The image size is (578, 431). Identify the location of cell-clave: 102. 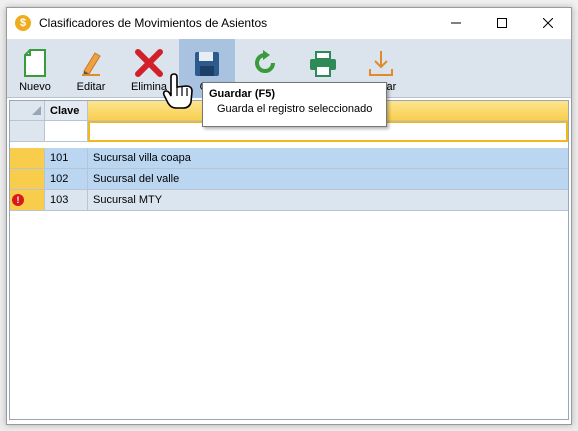
(66, 179).